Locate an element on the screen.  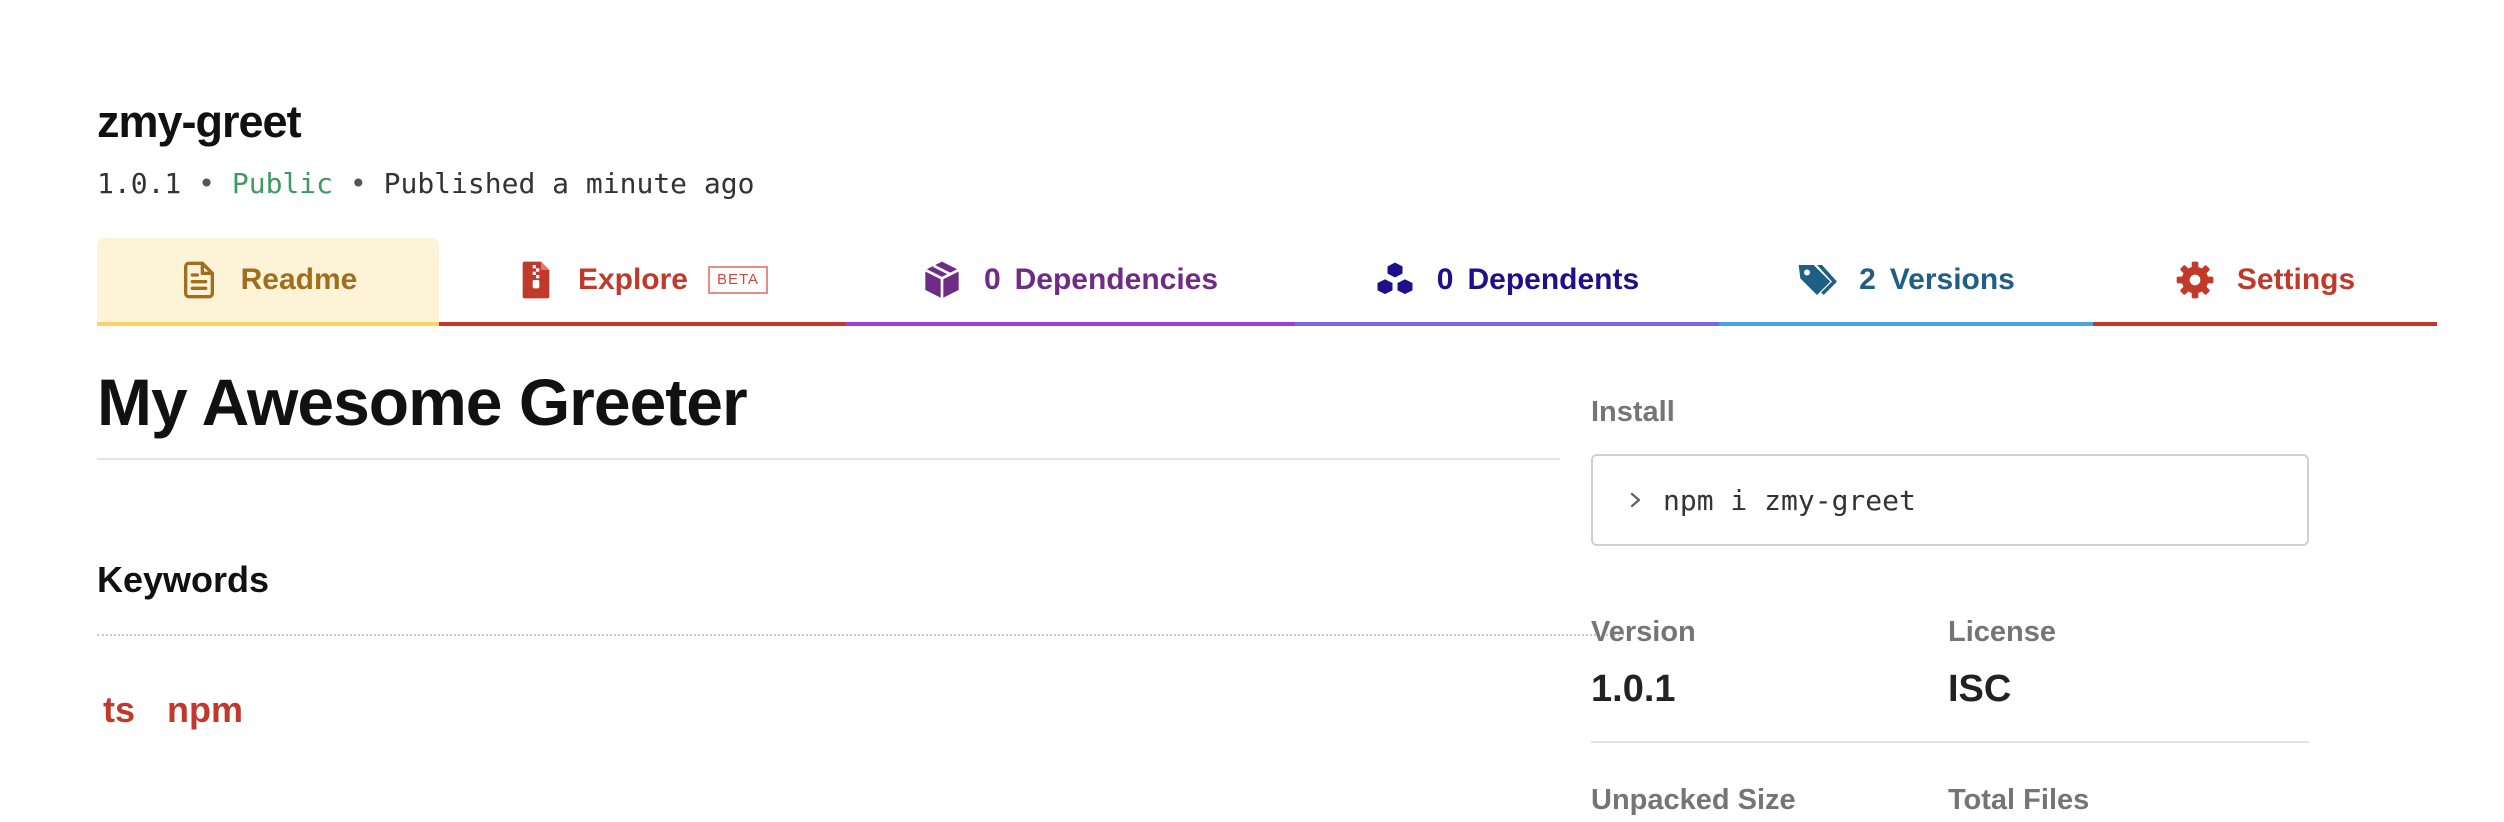
tab-versions-label: Versions is located at coordinates (1952, 279).